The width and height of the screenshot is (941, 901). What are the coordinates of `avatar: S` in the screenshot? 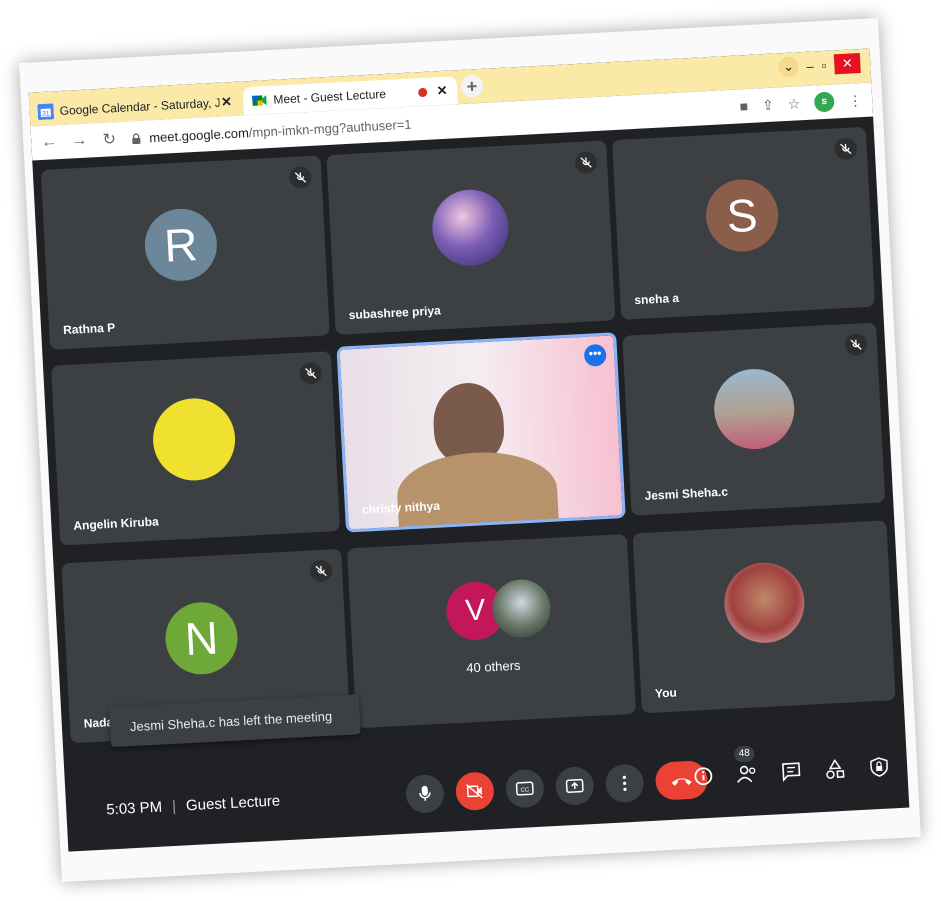 It's located at (742, 215).